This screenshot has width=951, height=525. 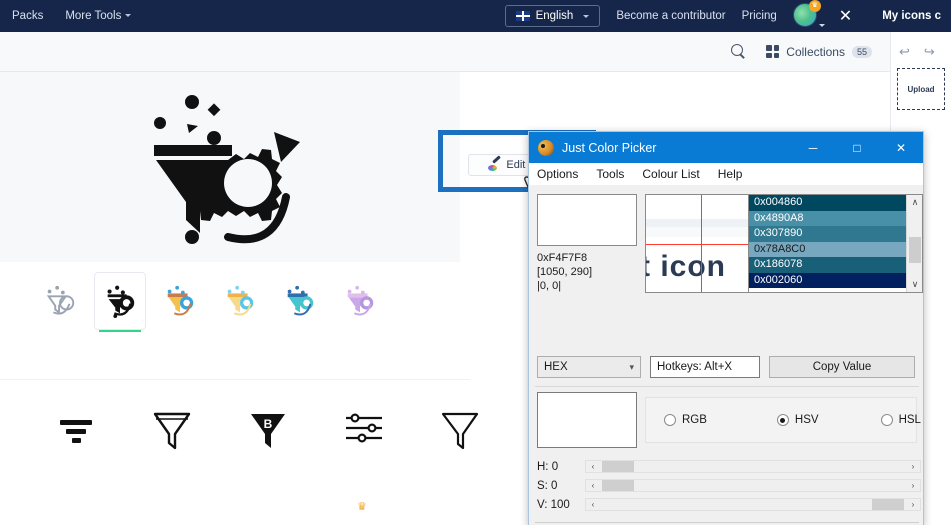 What do you see at coordinates (557, 174) in the screenshot?
I see `menu-options: Options` at bounding box center [557, 174].